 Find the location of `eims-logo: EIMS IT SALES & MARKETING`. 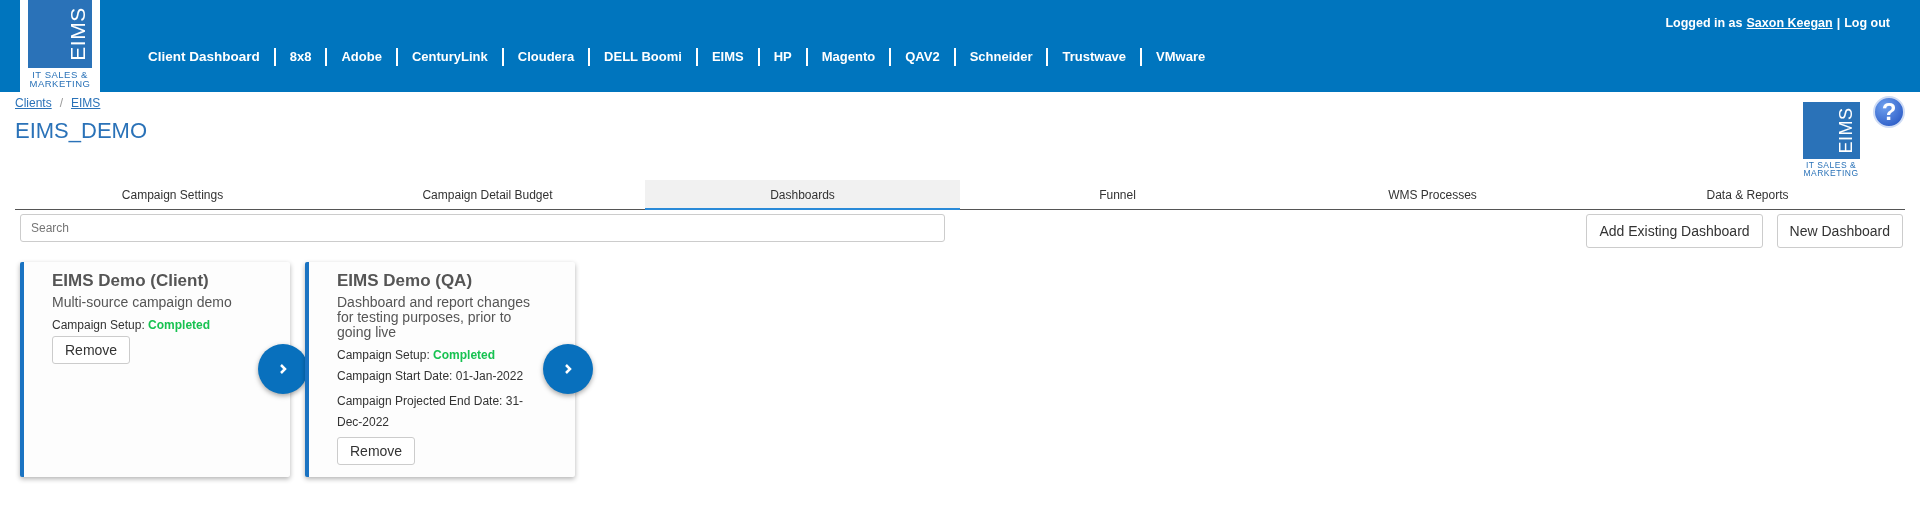

eims-logo: EIMS IT SALES & MARKETING is located at coordinates (60, 46).